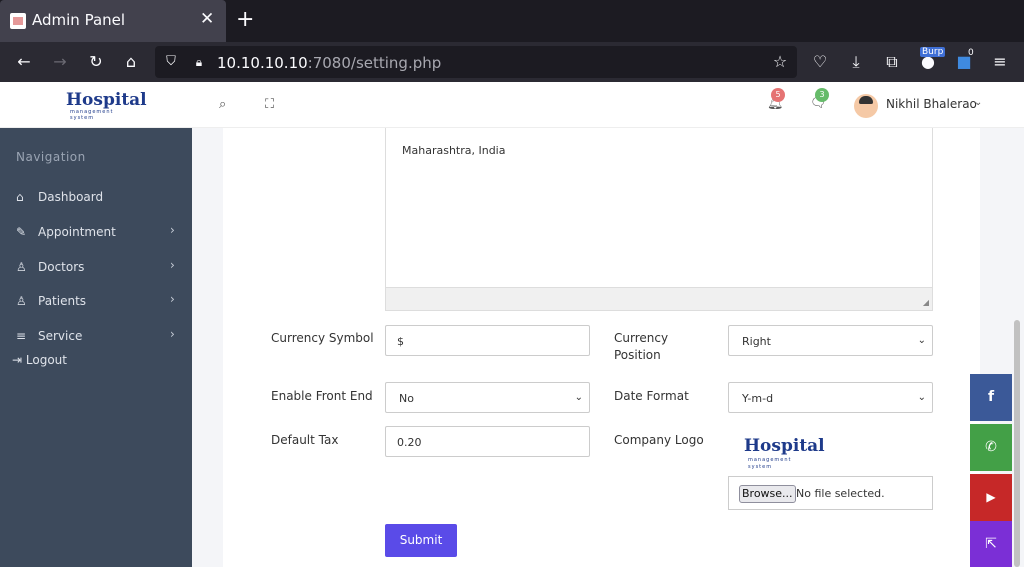 The image size is (1024, 568). I want to click on close-tab-icon: ✕, so click(207, 19).